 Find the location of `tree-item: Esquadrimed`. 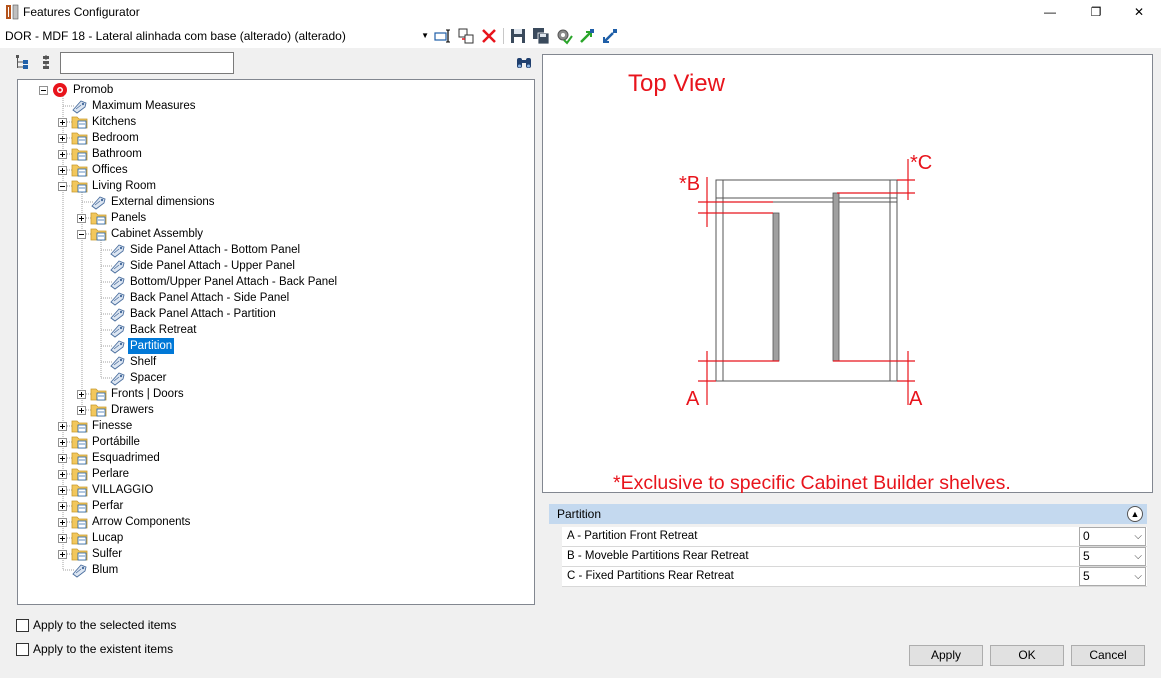

tree-item: Esquadrimed is located at coordinates (276, 458).